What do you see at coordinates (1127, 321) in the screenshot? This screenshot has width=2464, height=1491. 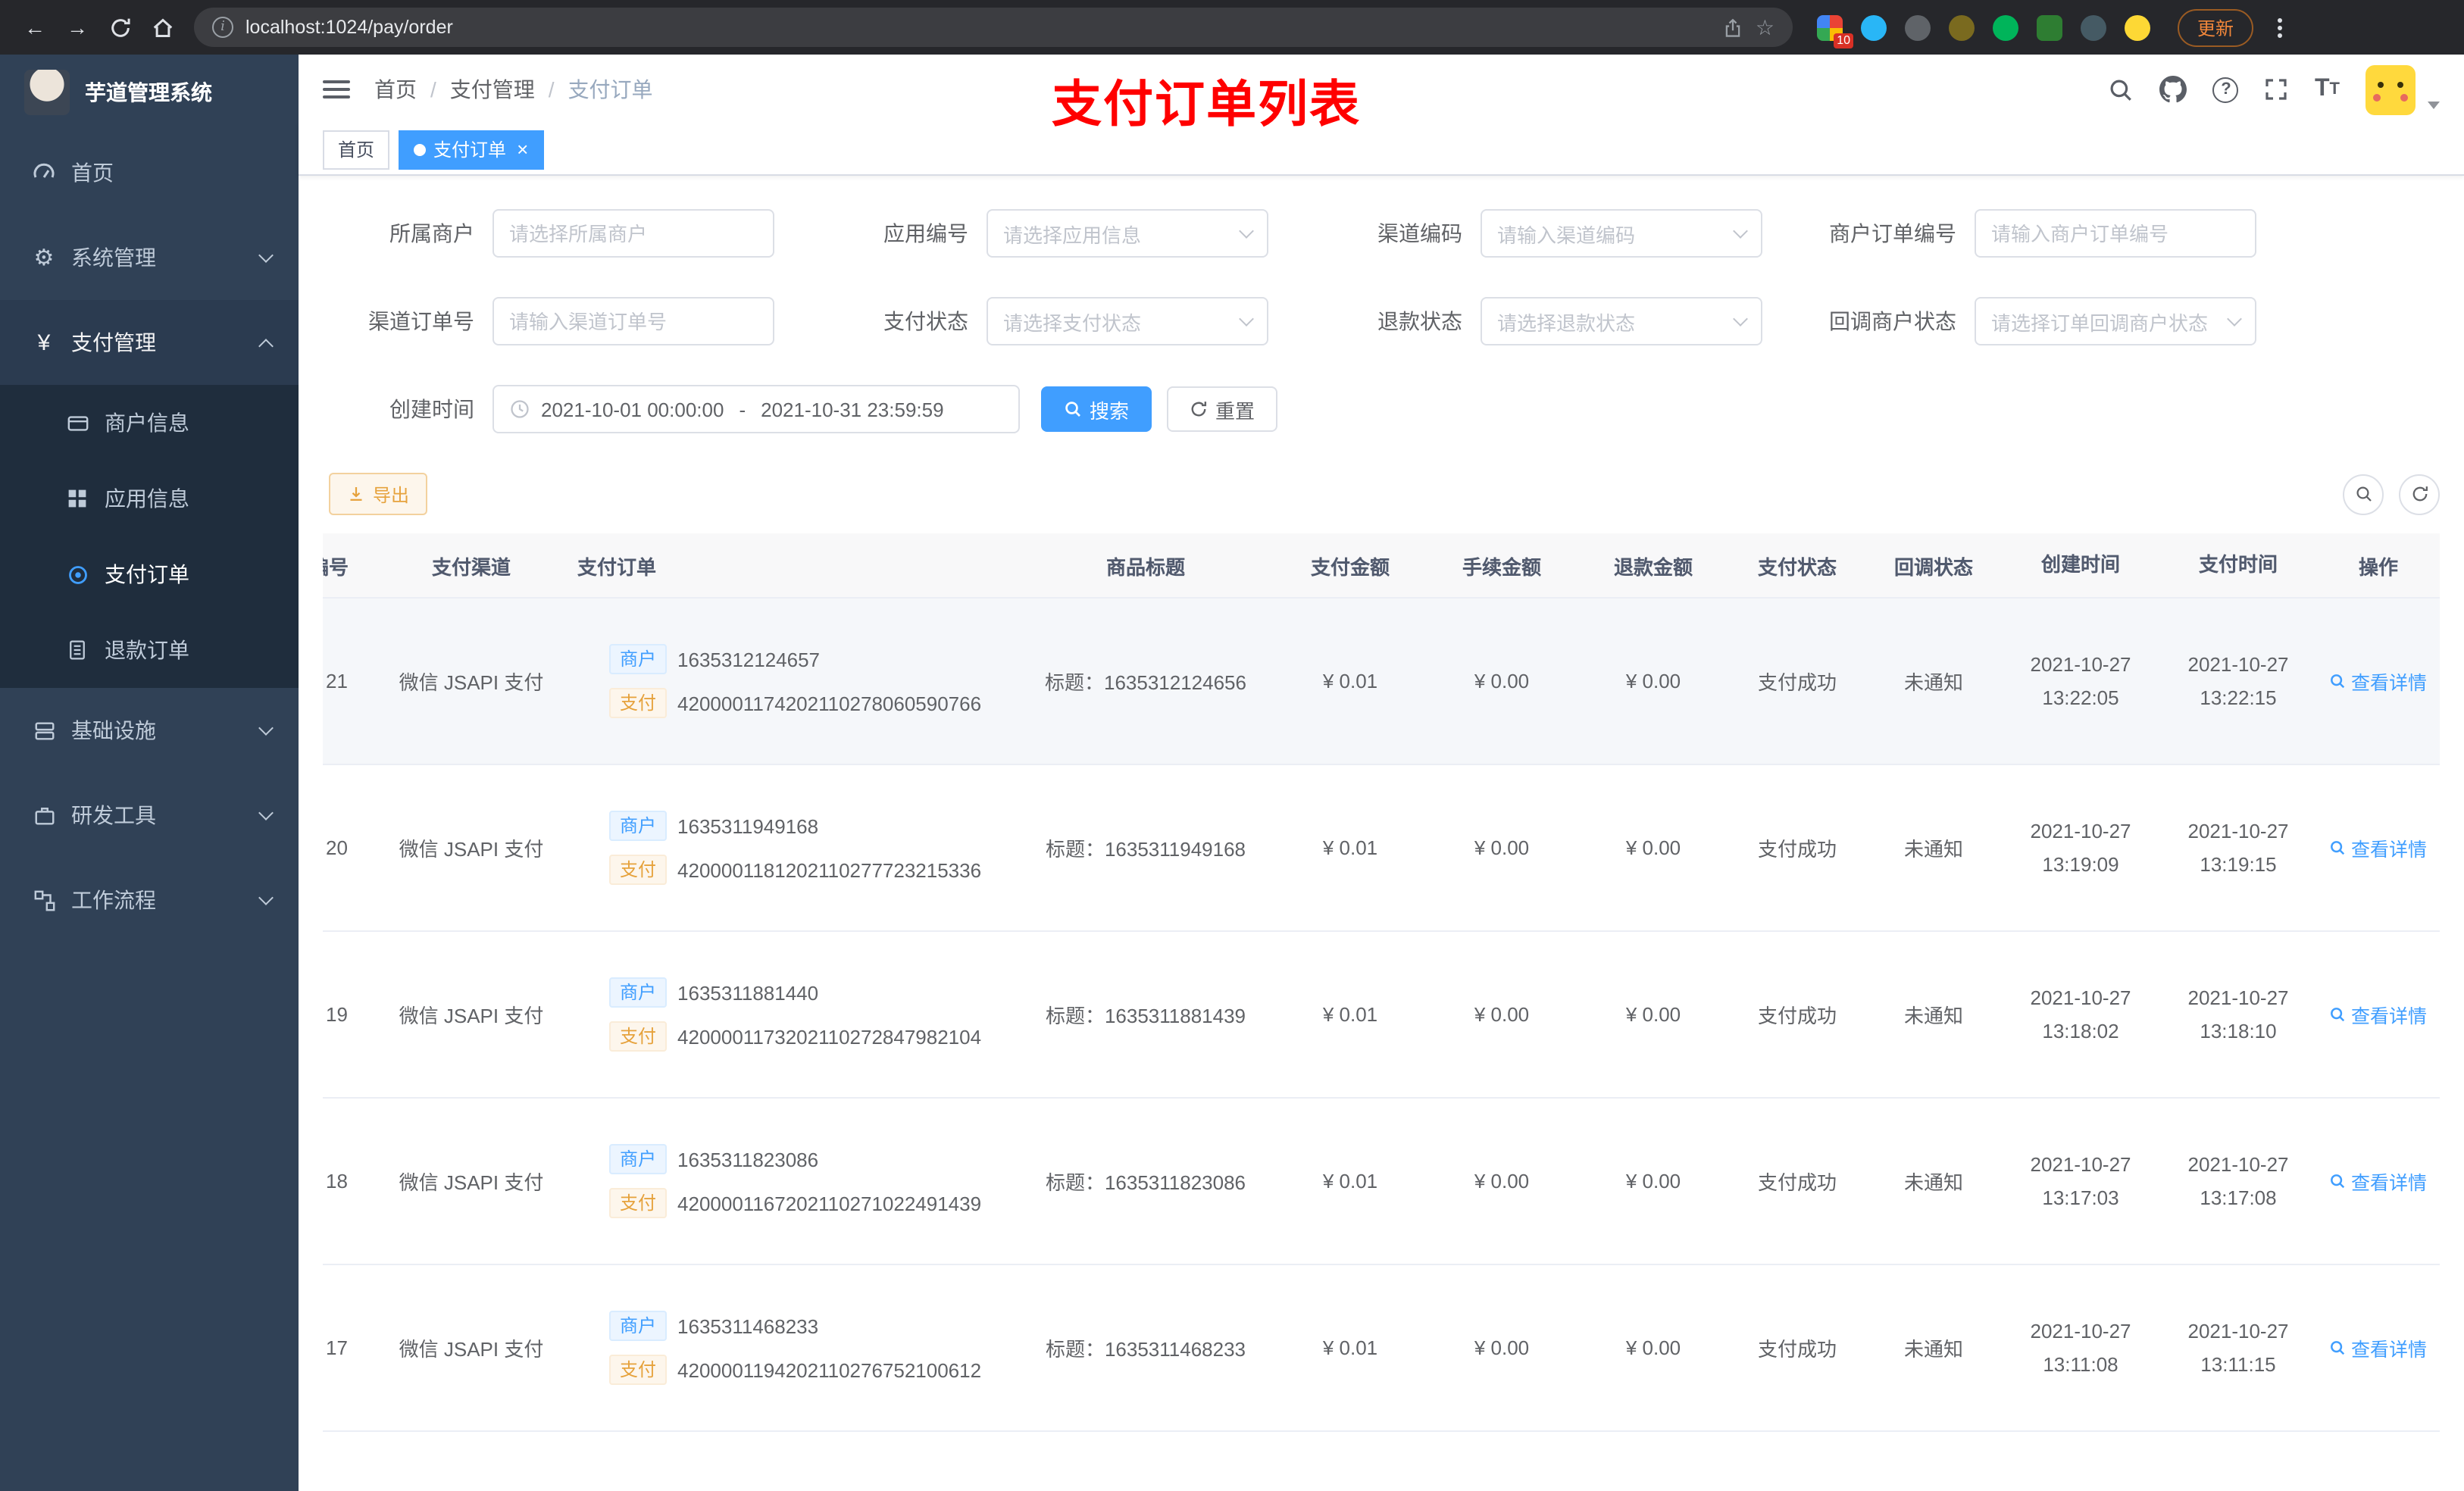 I see `pay-status-select: 请选择支付状态` at bounding box center [1127, 321].